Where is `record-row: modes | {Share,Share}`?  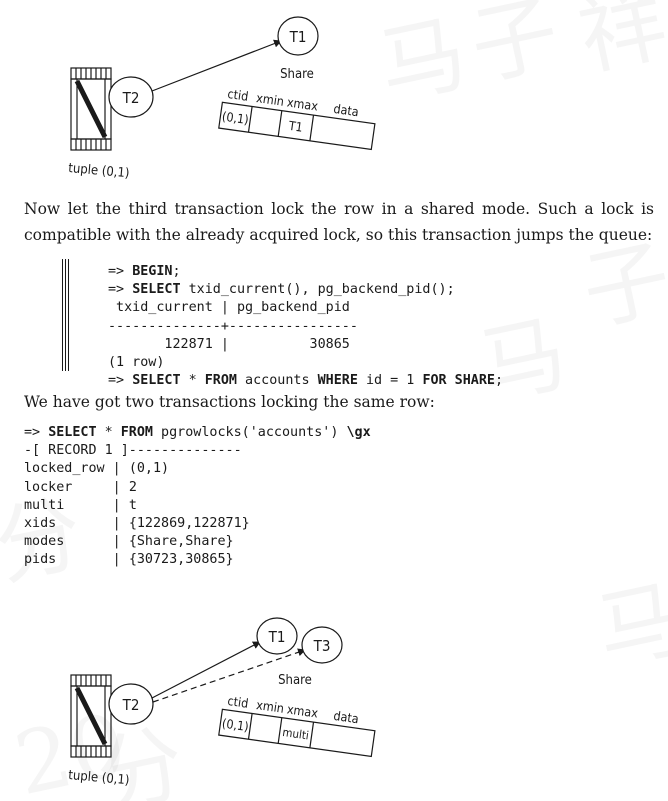 record-row: modes | {Share,Share} is located at coordinates (129, 542).